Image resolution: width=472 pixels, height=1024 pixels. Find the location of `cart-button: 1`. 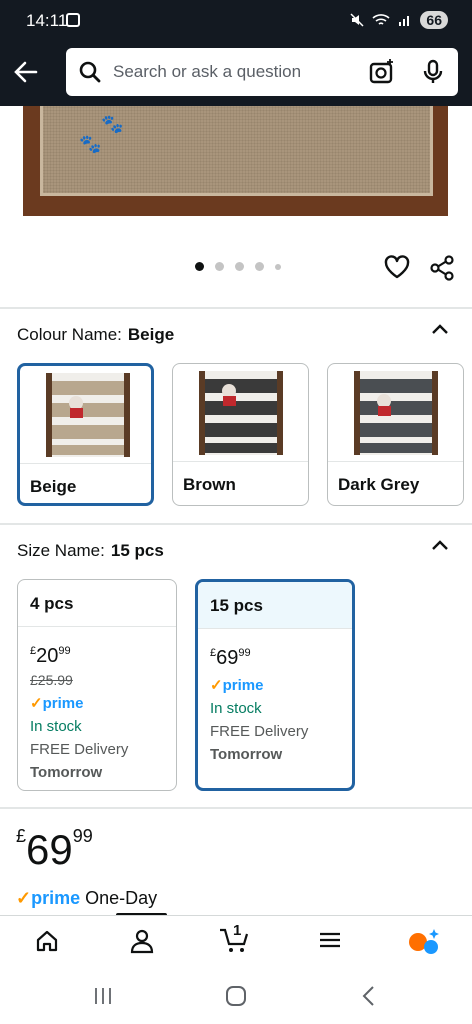

cart-button: 1 is located at coordinates (235, 941).